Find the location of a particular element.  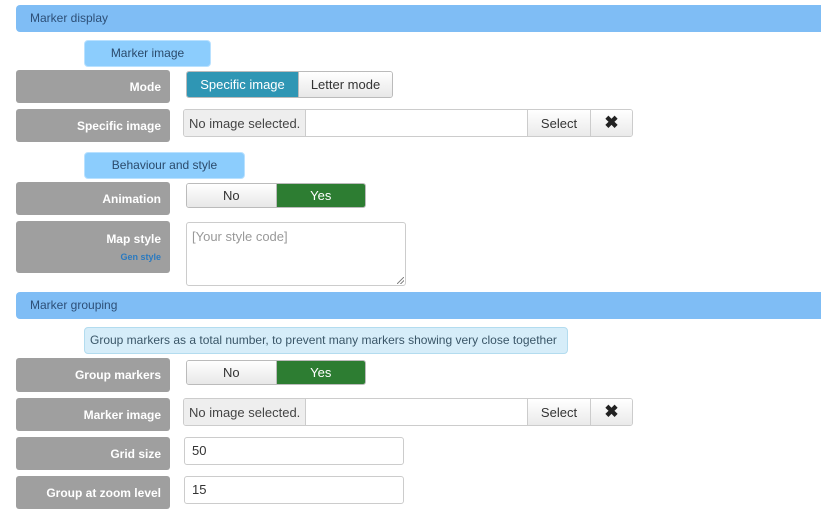

mode-option-letter-mode: Letter mode is located at coordinates (345, 84).